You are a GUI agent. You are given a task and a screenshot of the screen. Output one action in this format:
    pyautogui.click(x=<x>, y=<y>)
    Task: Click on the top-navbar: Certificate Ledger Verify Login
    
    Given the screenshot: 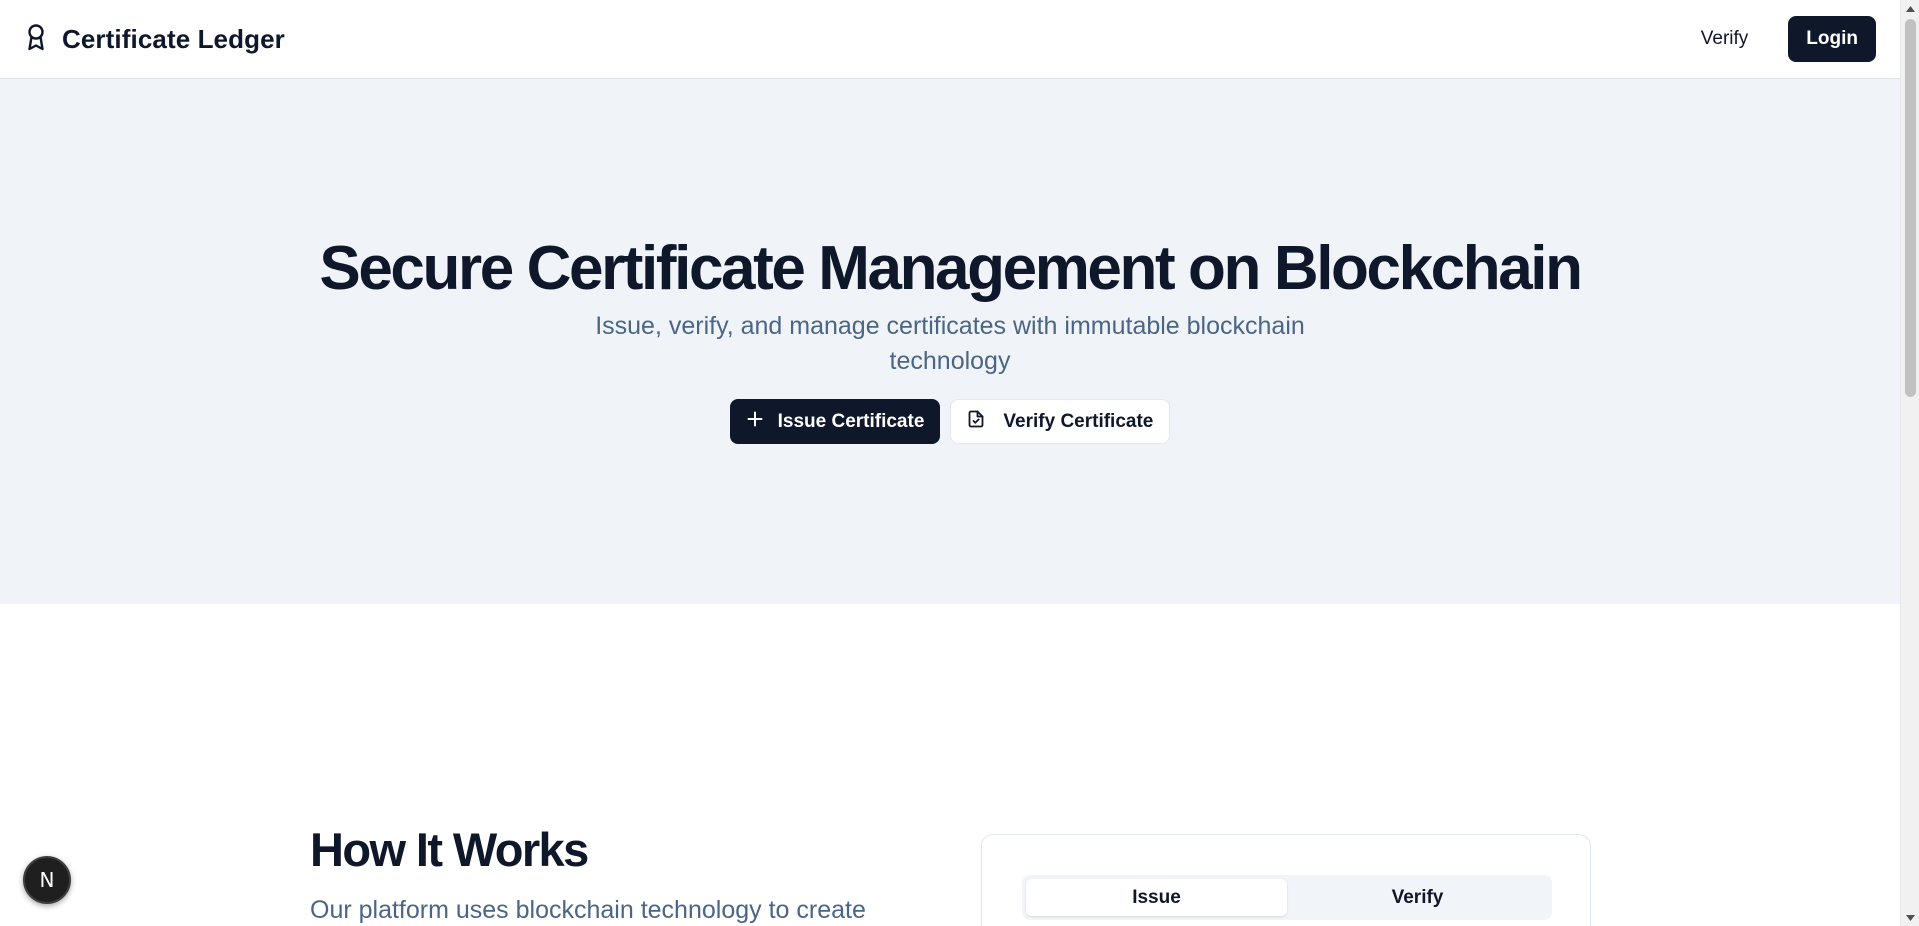 What is the action you would take?
    pyautogui.click(x=950, y=39)
    